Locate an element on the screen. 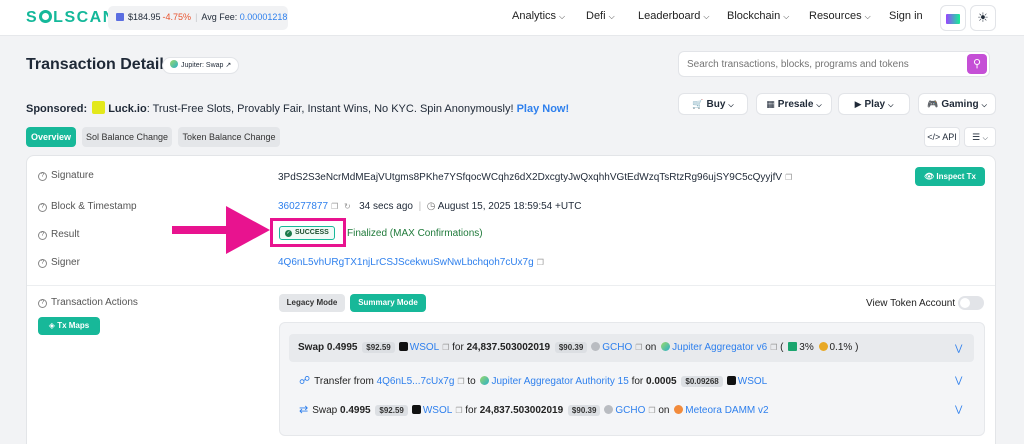  swap-icon: ⇄ is located at coordinates (304, 410).